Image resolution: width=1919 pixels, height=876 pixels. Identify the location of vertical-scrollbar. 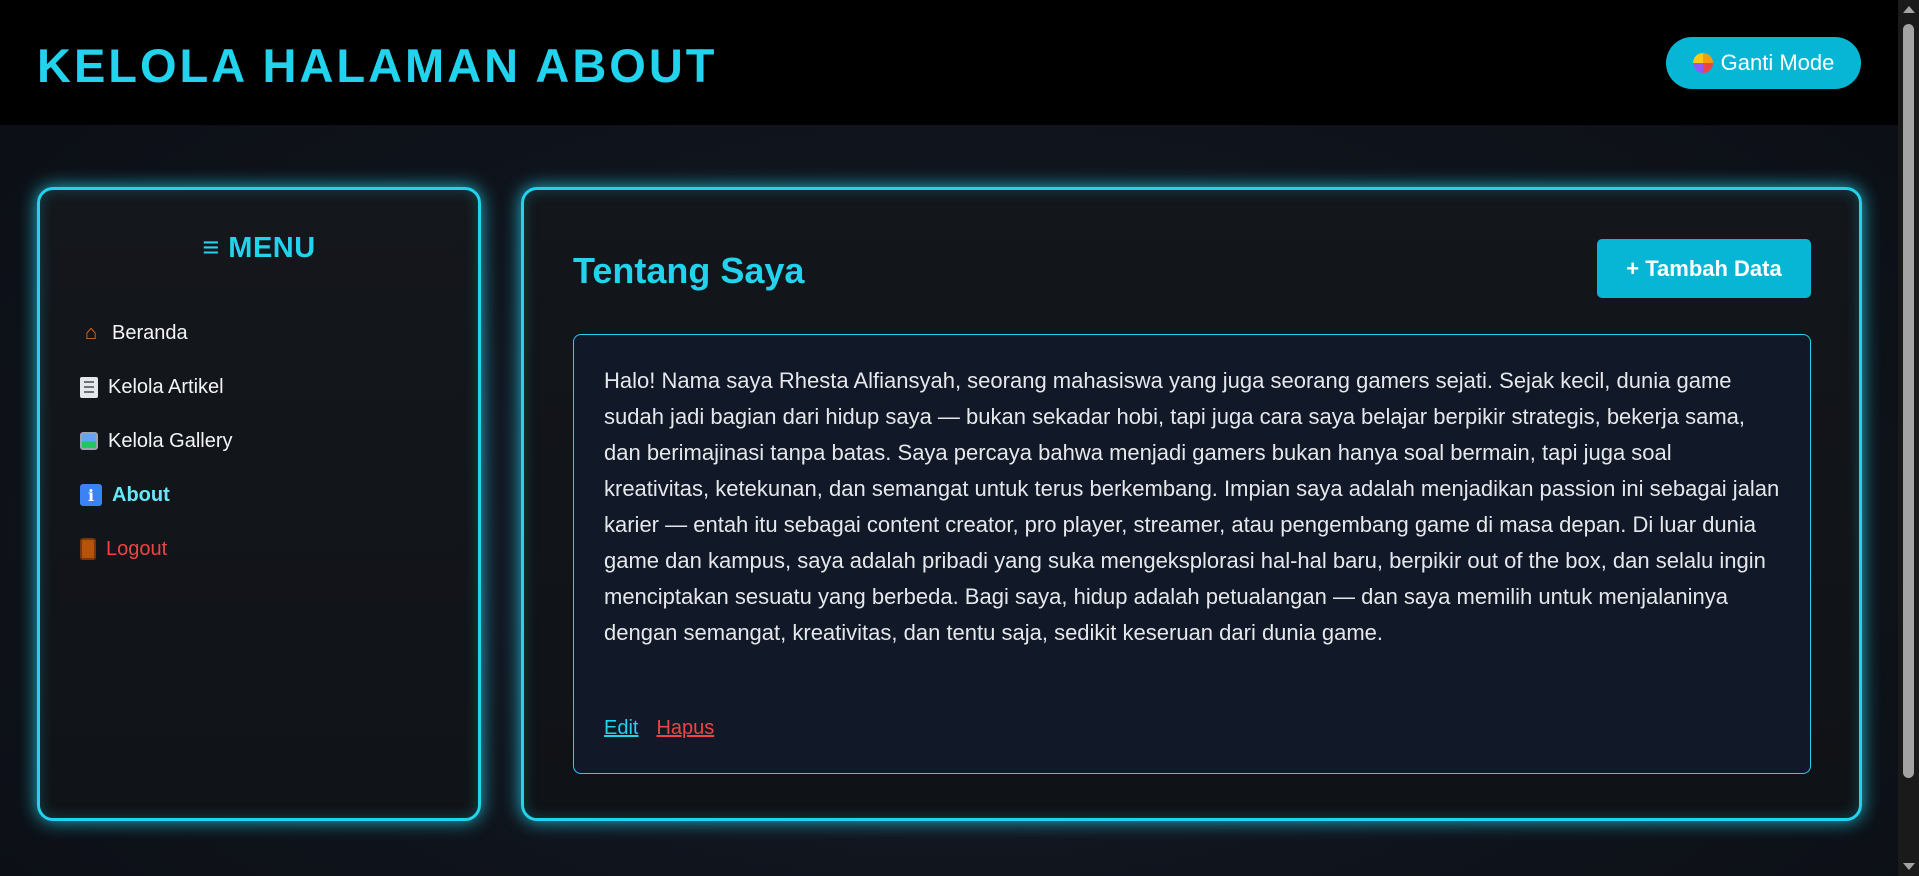
(1908, 438).